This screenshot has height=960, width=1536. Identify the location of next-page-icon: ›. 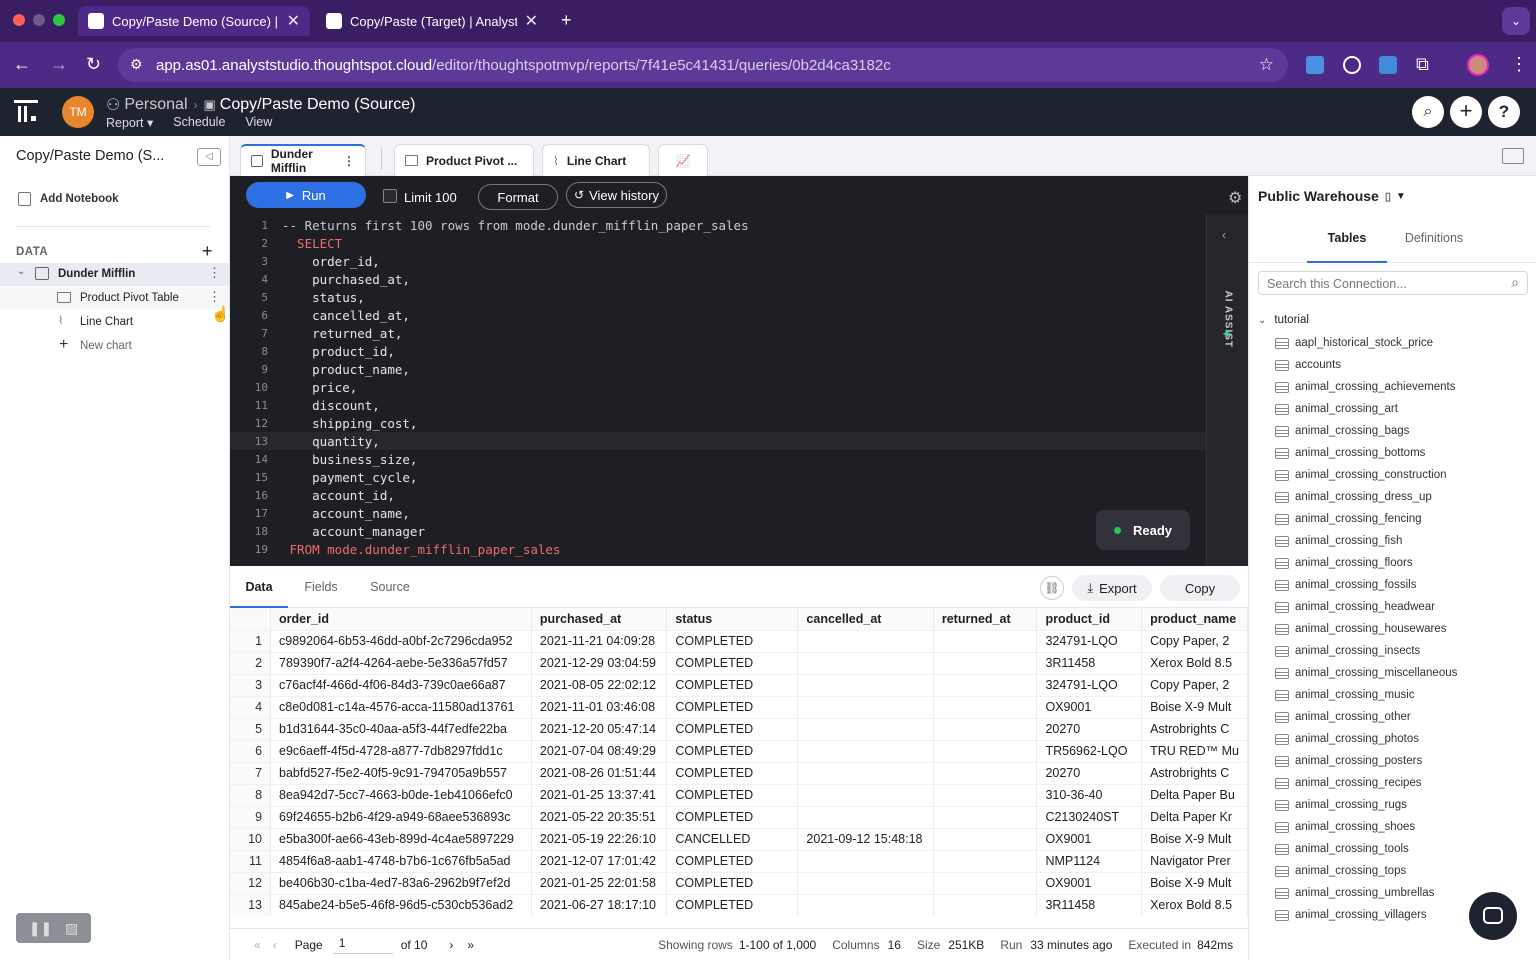
(451, 945).